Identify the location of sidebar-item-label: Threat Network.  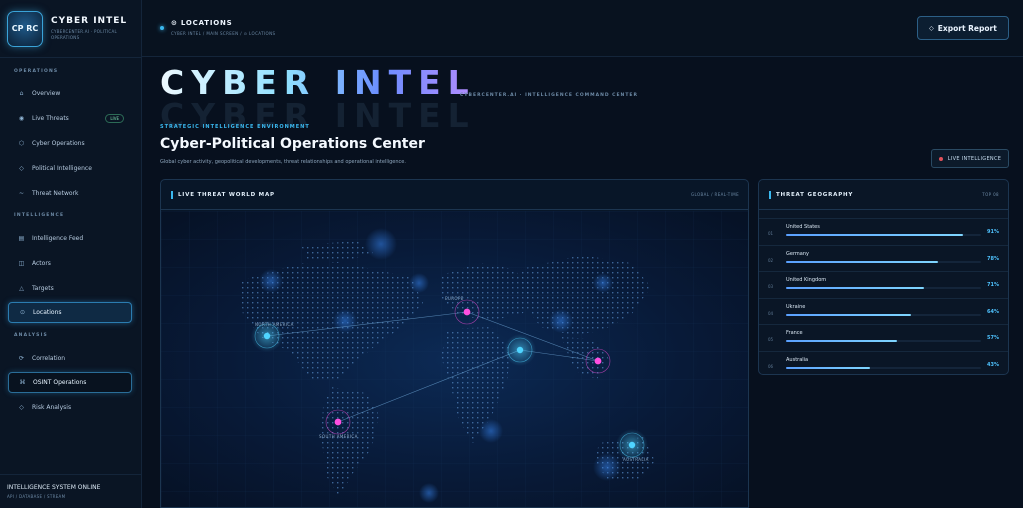
(55, 193).